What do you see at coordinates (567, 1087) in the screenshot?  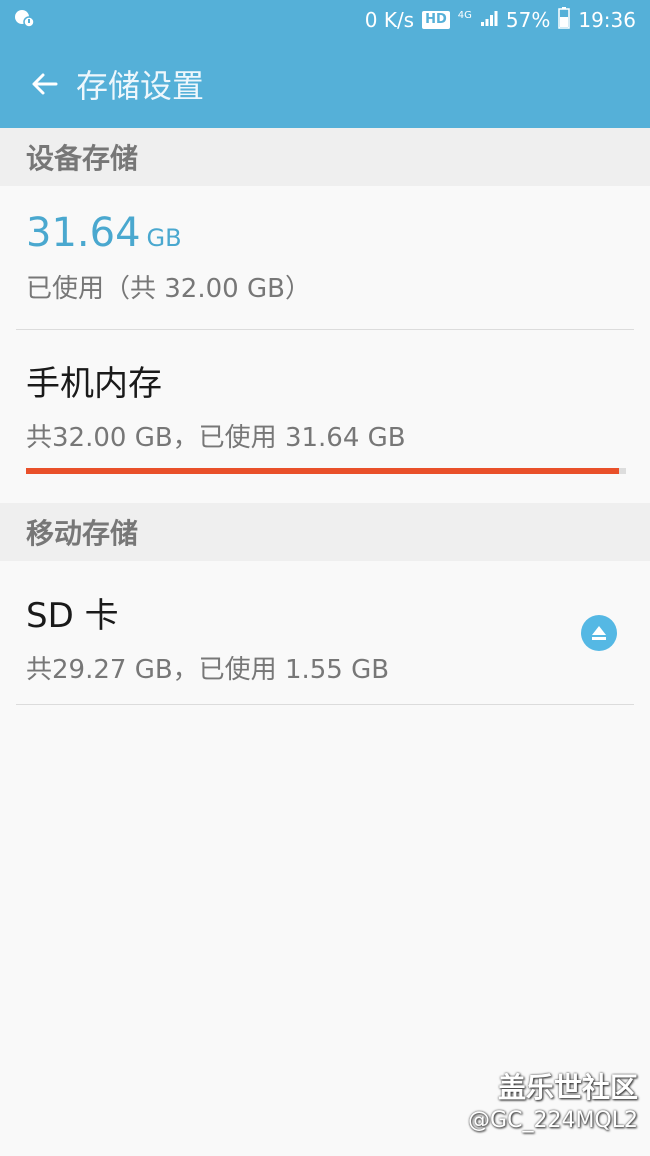 I see `watermark-title: 盖乐世社区` at bounding box center [567, 1087].